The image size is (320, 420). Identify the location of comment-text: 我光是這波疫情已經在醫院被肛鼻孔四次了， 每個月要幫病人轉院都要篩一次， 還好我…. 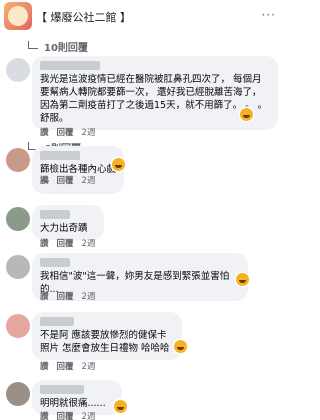
(154, 99).